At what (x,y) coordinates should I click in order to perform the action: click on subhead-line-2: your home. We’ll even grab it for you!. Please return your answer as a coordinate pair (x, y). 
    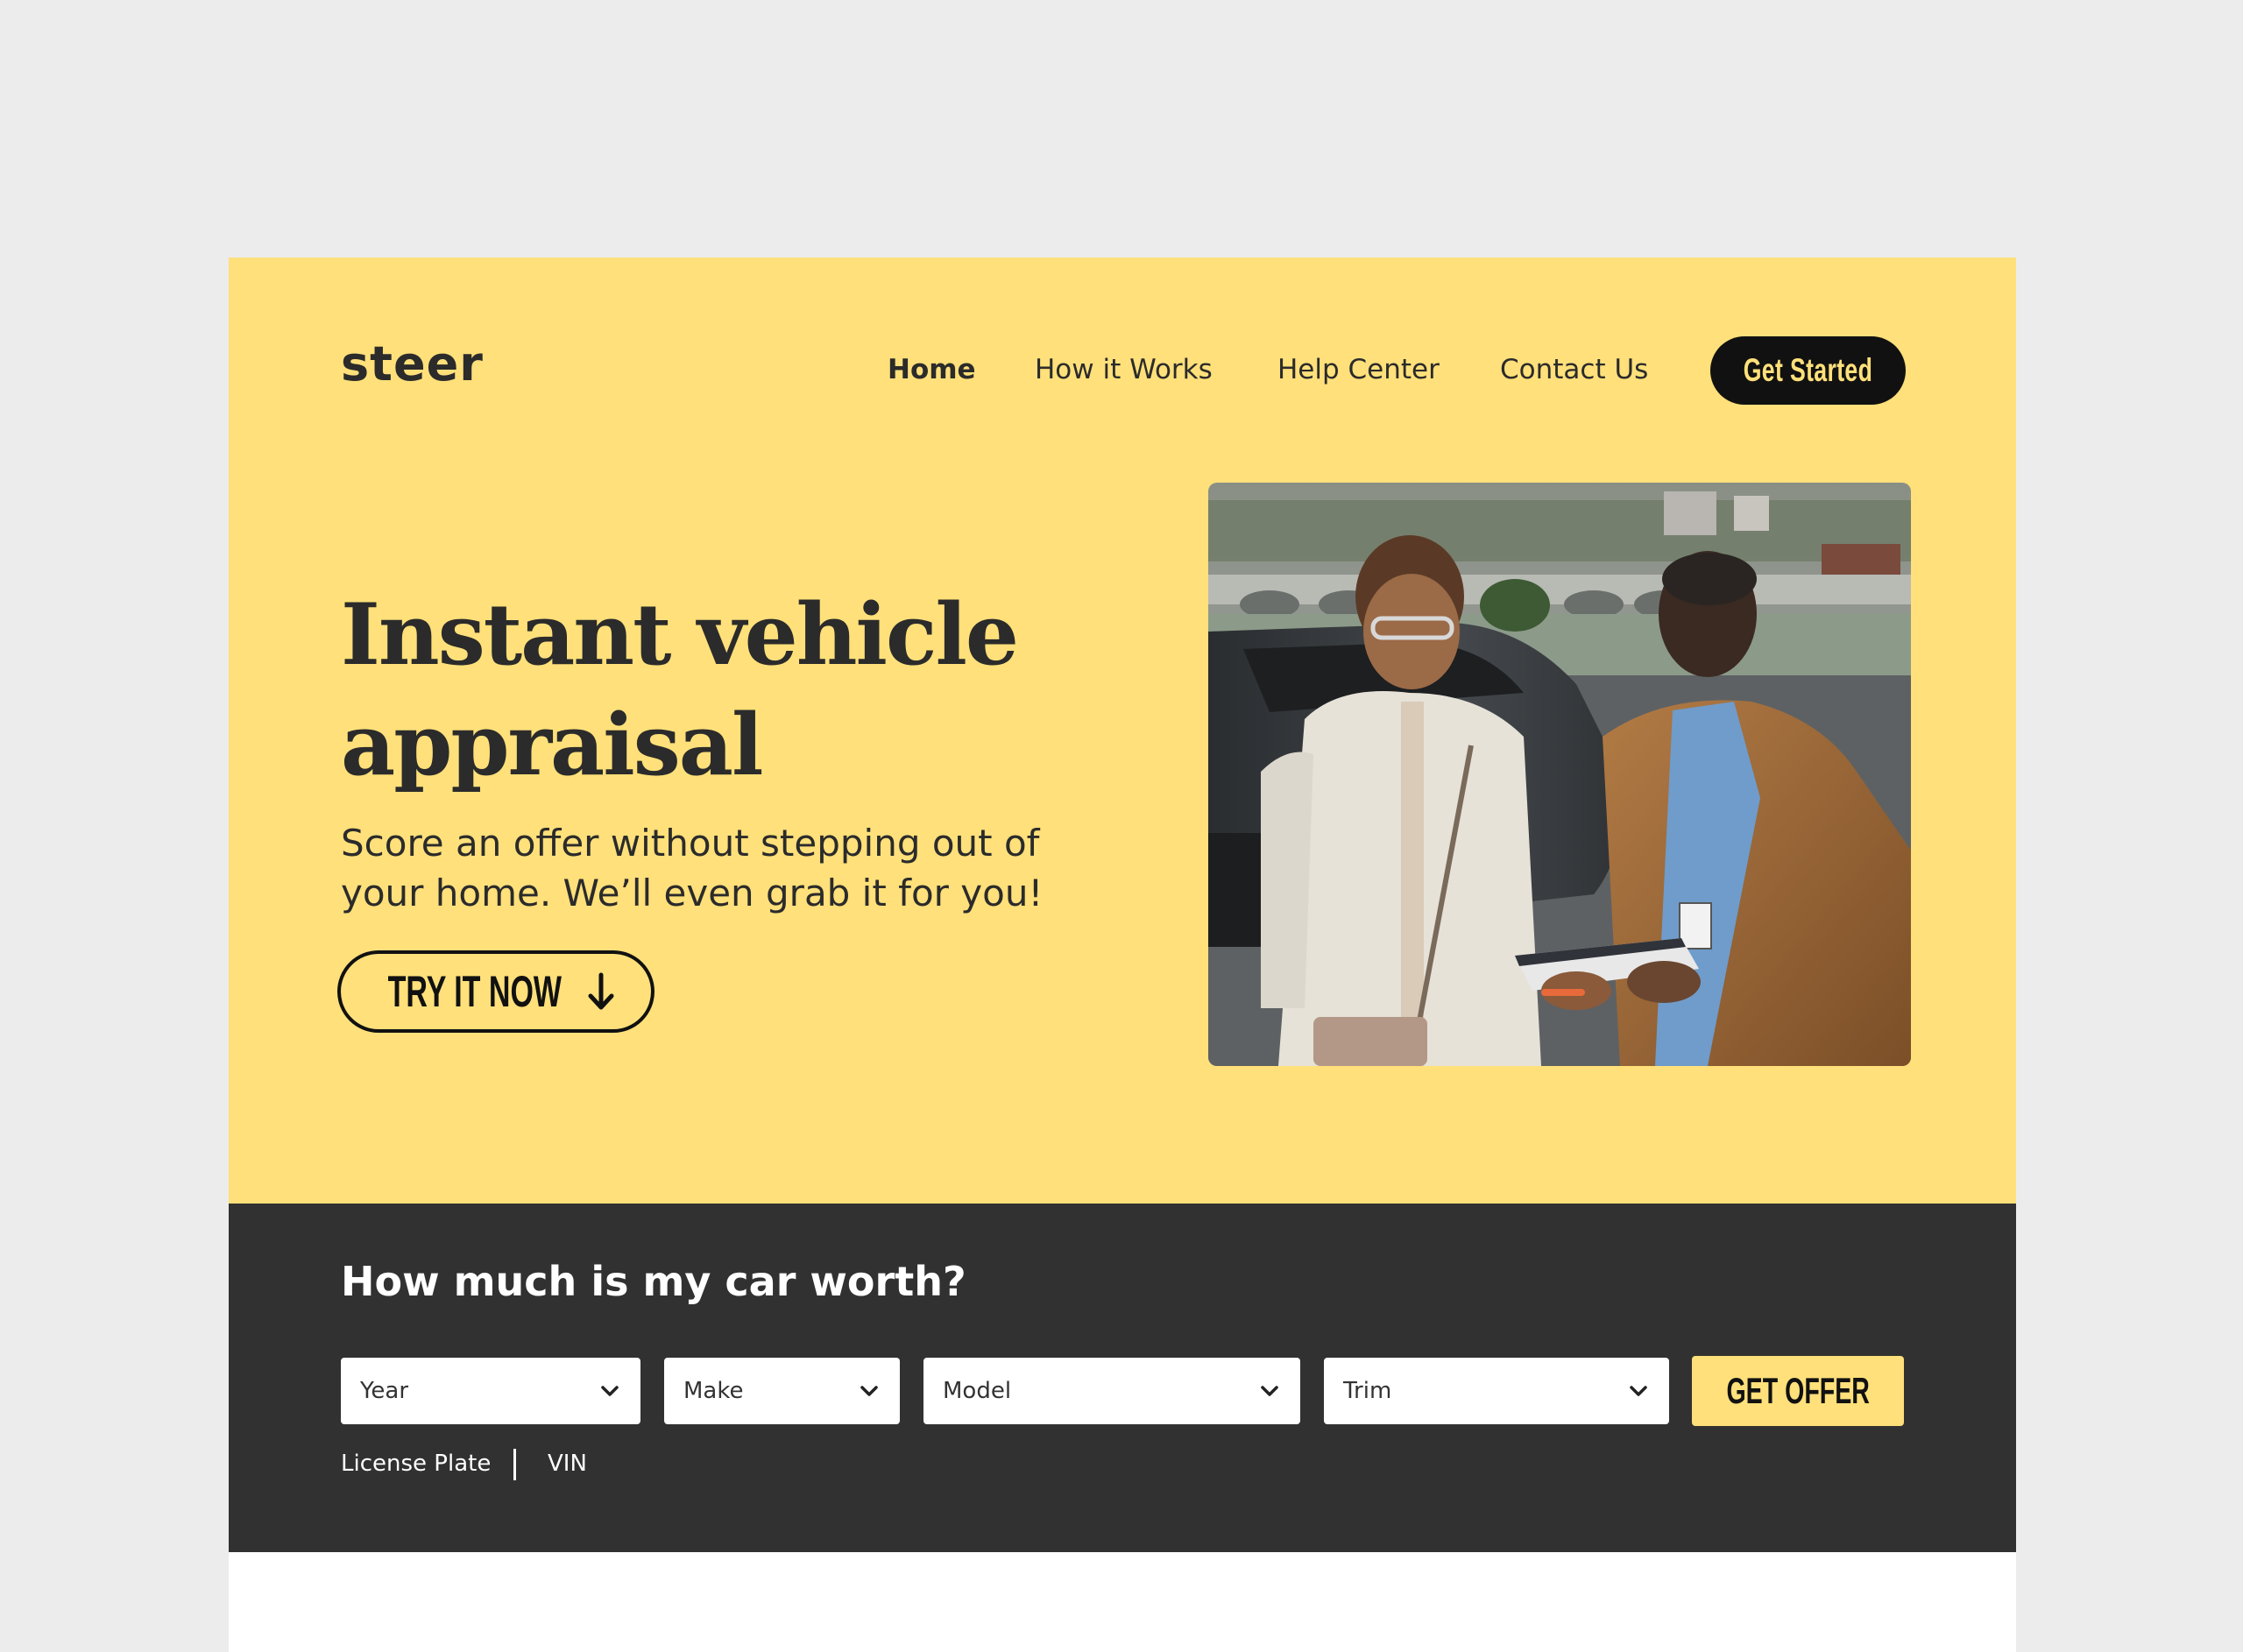
    Looking at the image, I should click on (692, 893).